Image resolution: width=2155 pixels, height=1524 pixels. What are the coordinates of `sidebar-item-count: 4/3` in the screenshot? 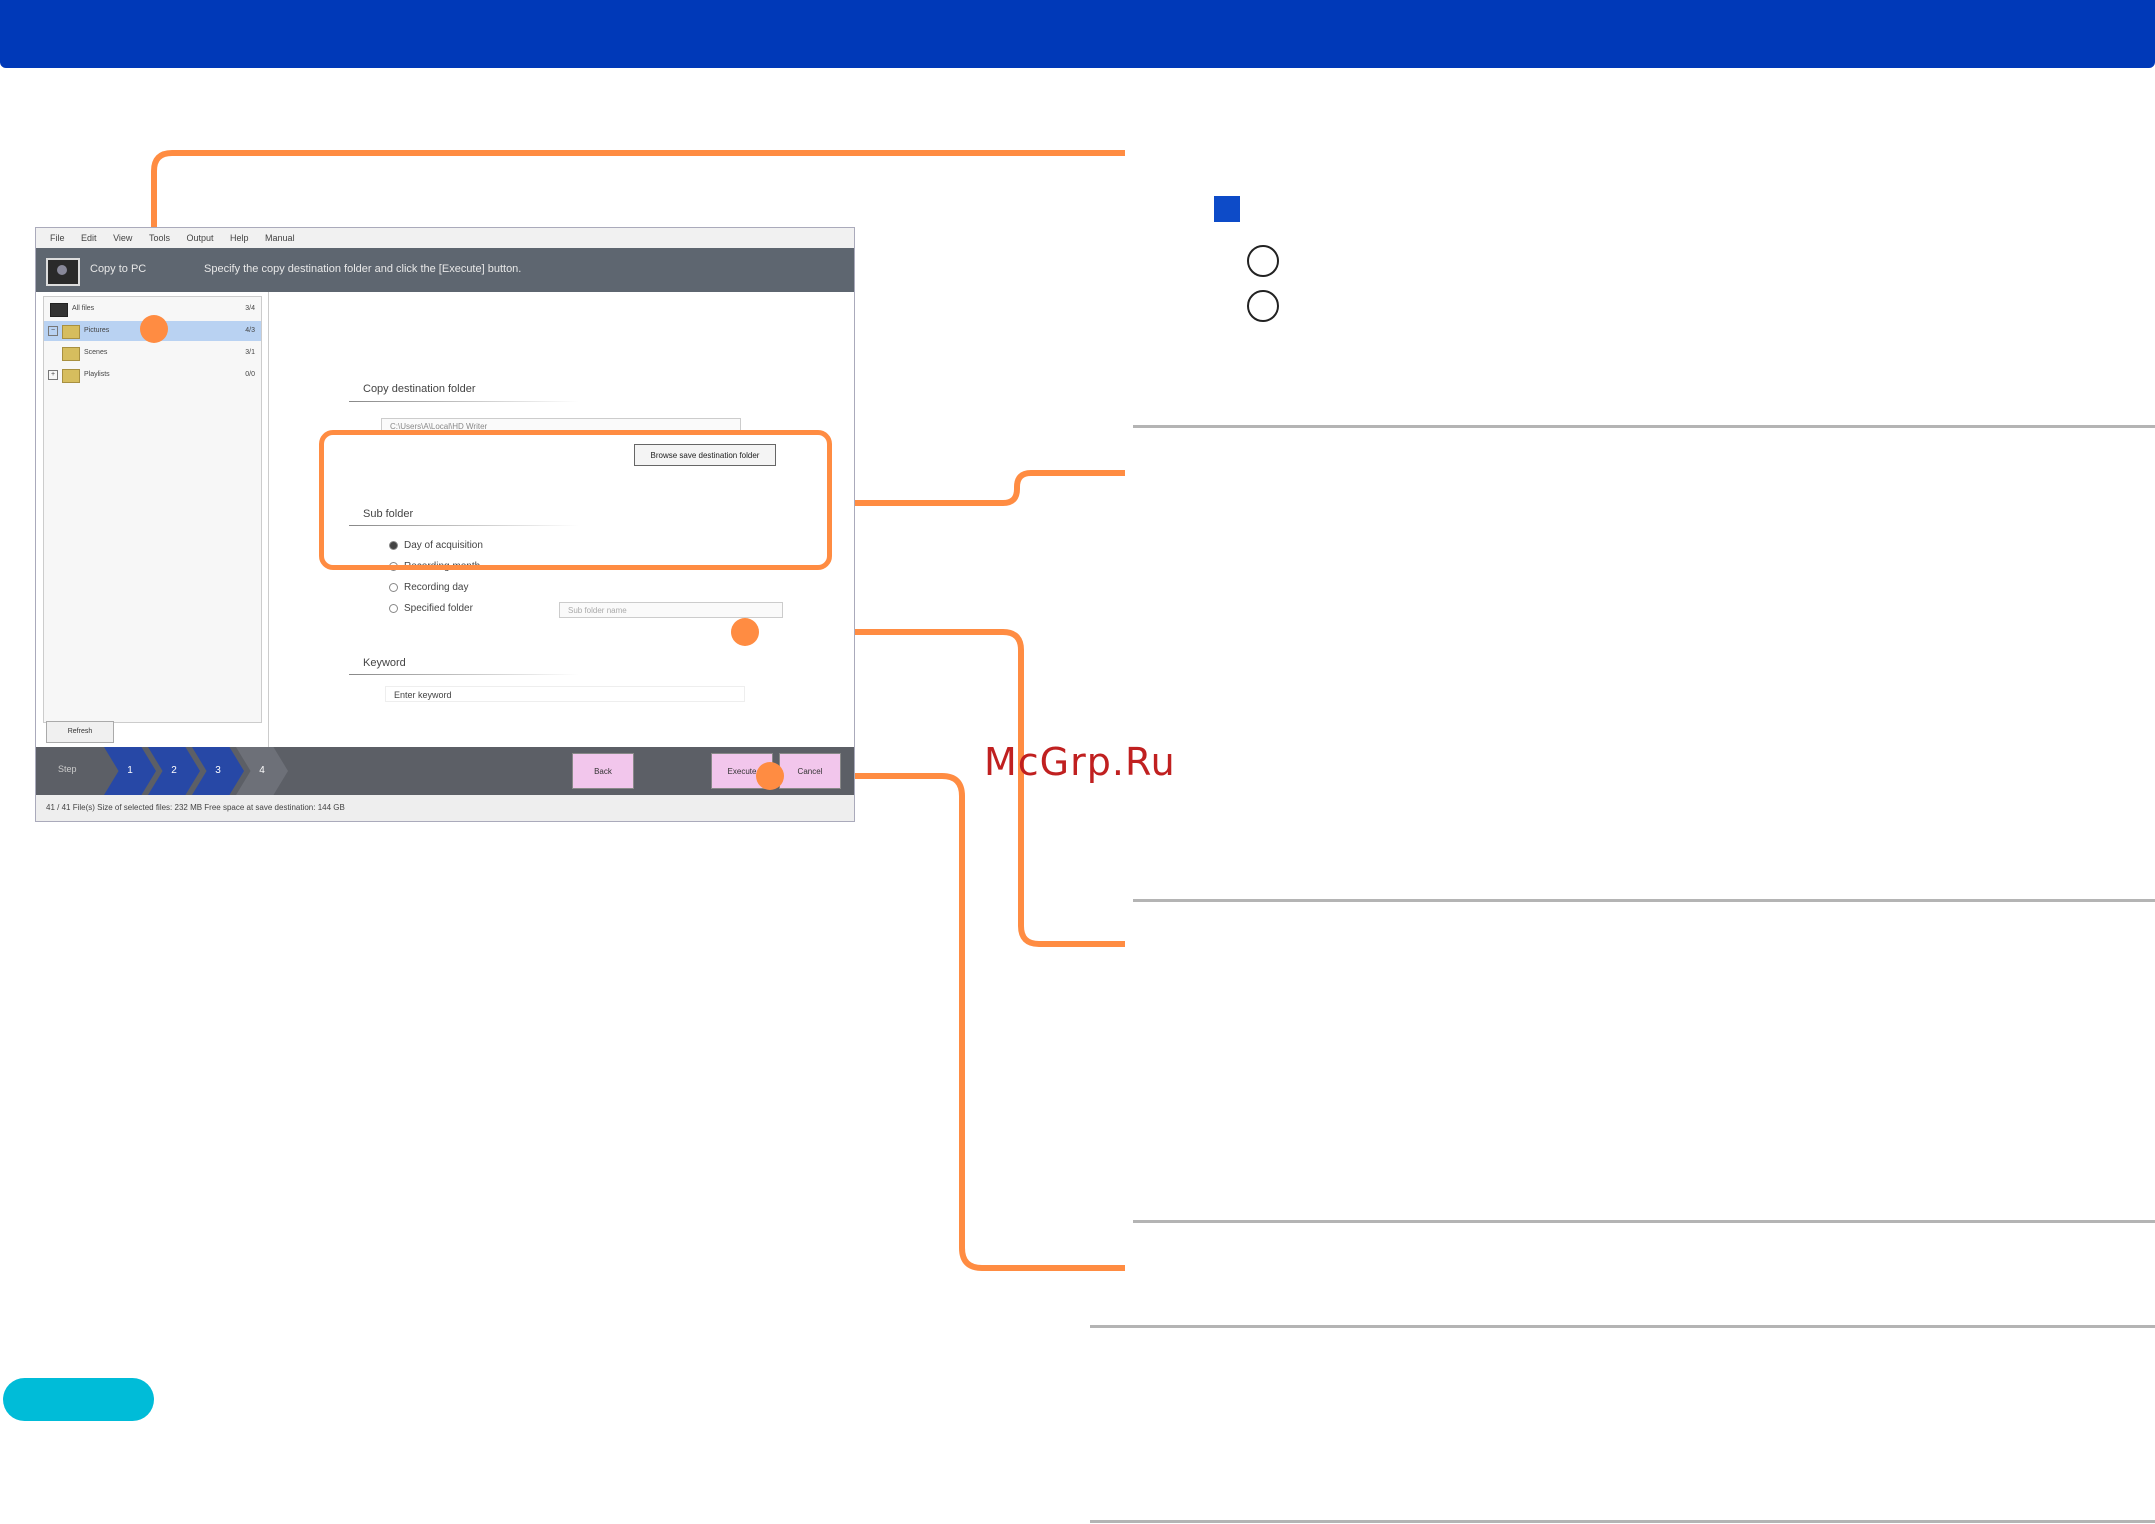 It's located at (250, 330).